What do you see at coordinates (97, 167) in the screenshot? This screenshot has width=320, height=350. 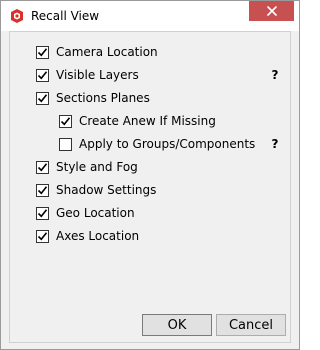 I see `option-label: Style and Fog` at bounding box center [97, 167].